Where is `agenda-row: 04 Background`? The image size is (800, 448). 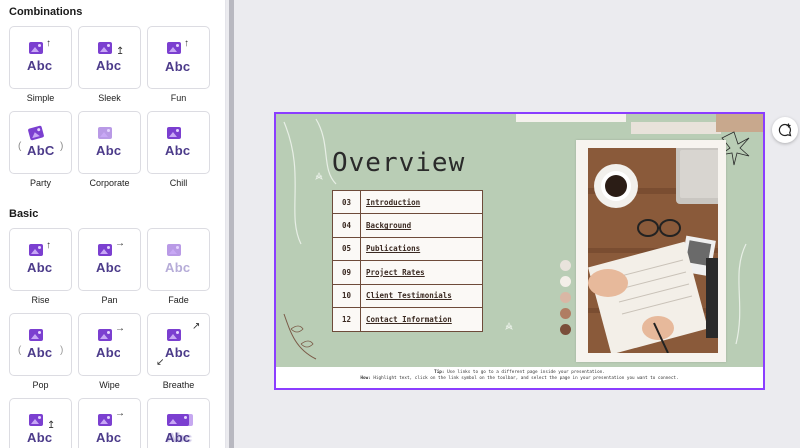
agenda-row: 04 Background is located at coordinates (407, 226).